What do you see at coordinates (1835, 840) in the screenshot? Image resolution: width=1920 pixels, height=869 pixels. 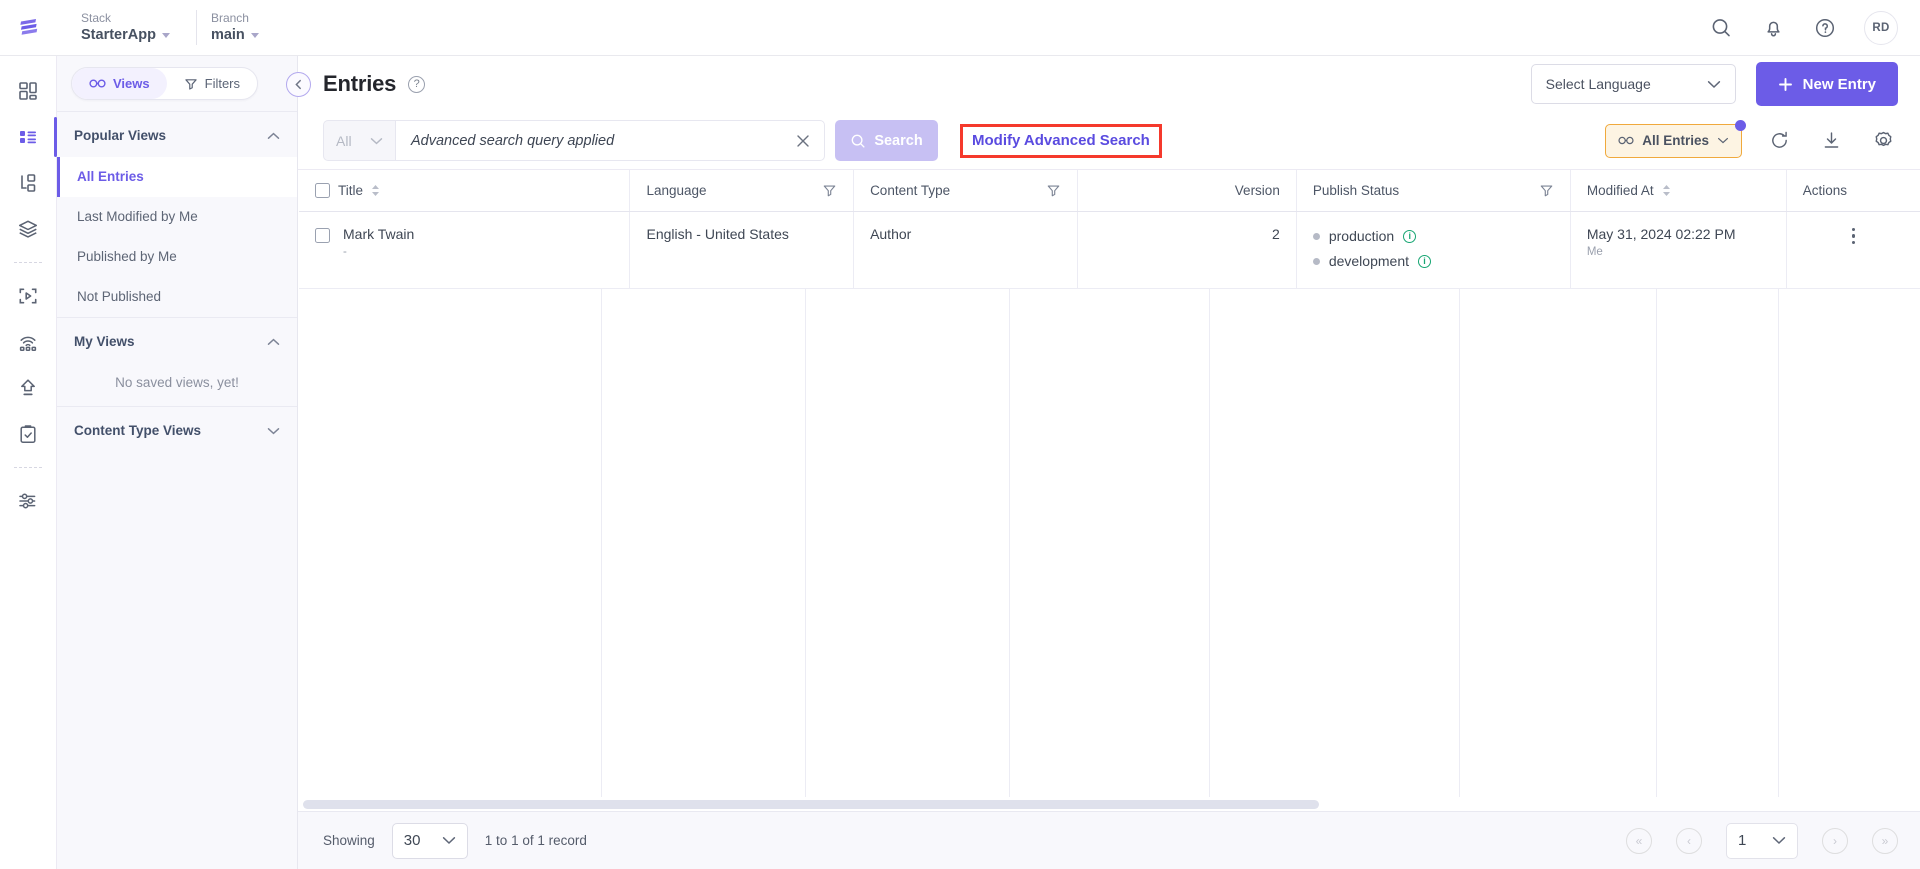 I see `next-page-button: ›` at bounding box center [1835, 840].